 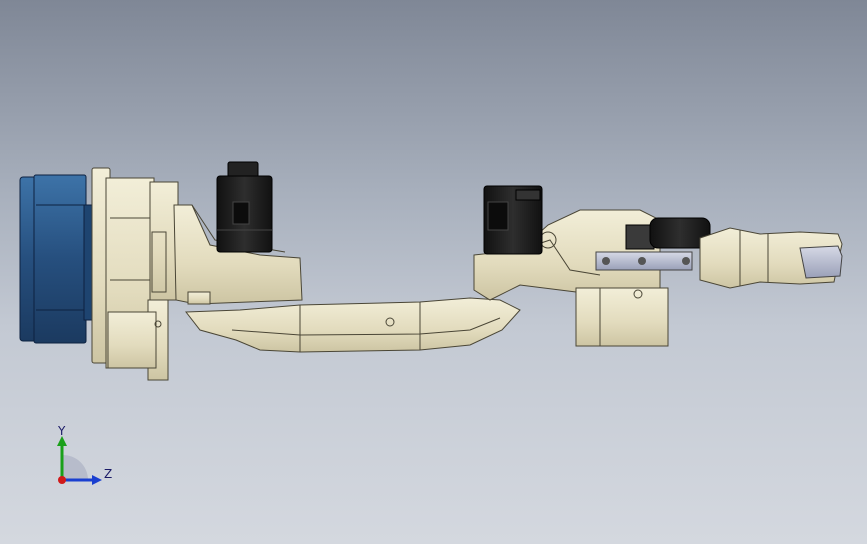 I want to click on base-motor, so click(x=62, y=259).